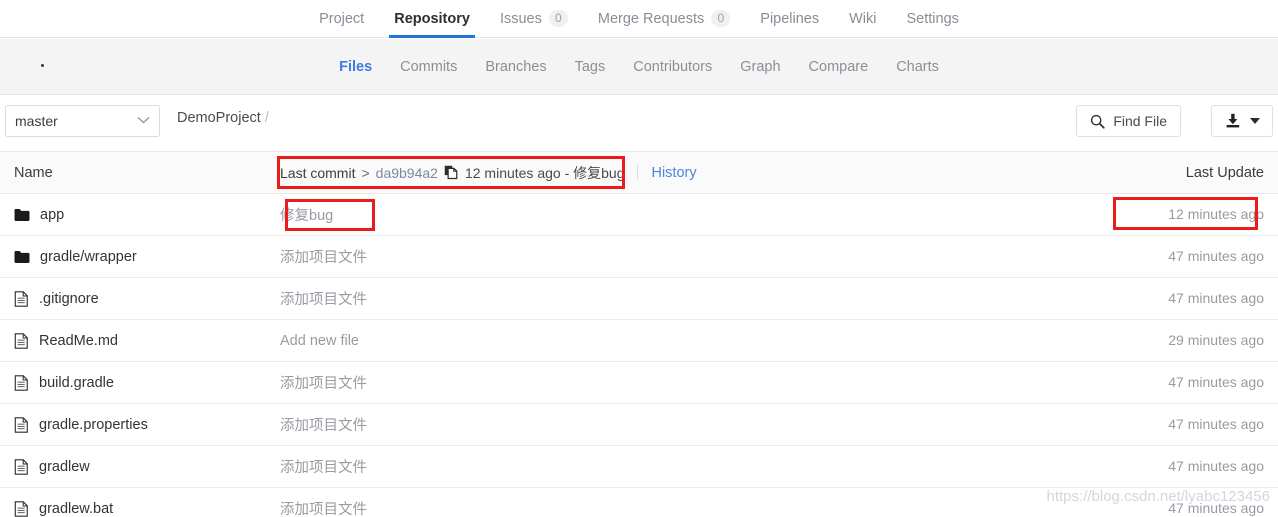  I want to click on folder-glyph, so click(22, 256).